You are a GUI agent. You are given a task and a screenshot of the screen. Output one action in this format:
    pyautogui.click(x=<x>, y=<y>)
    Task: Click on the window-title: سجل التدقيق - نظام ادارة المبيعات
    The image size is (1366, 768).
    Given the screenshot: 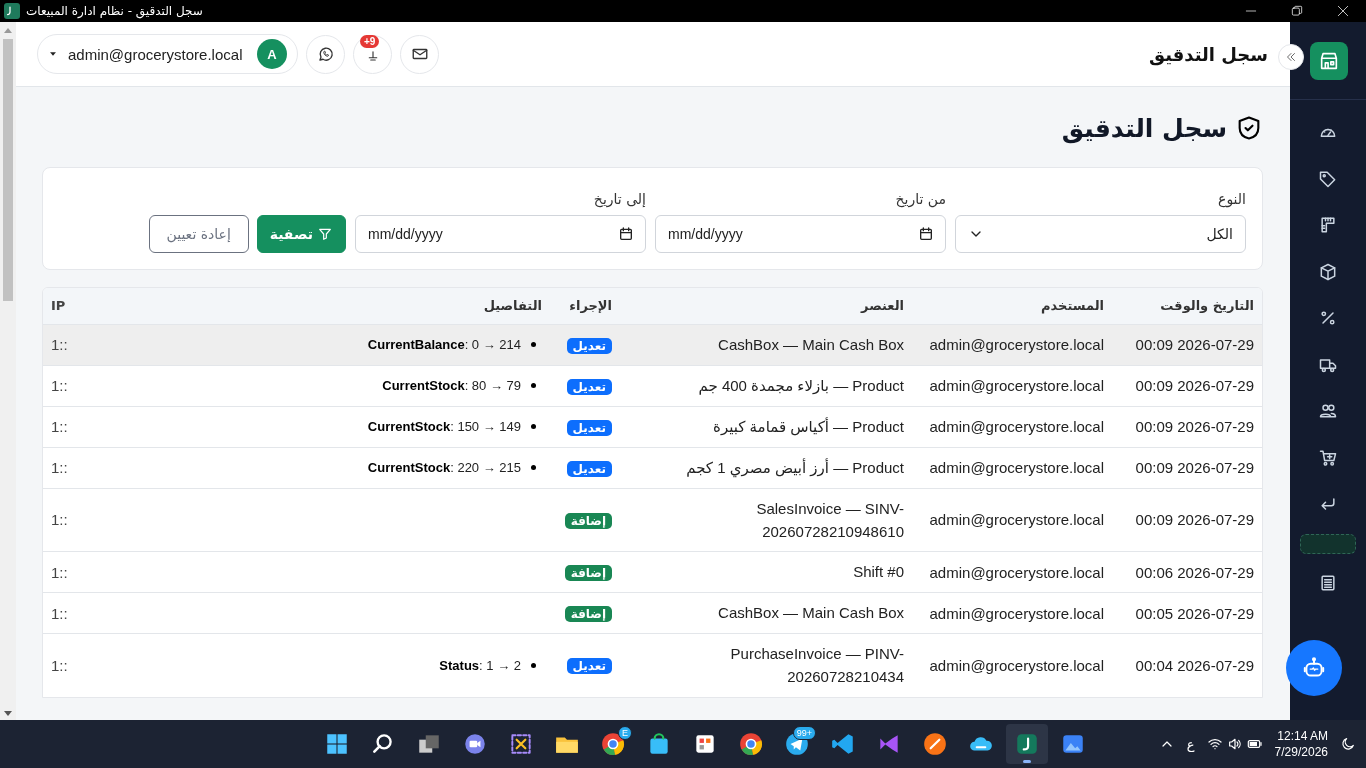 What is the action you would take?
    pyautogui.click(x=114, y=11)
    